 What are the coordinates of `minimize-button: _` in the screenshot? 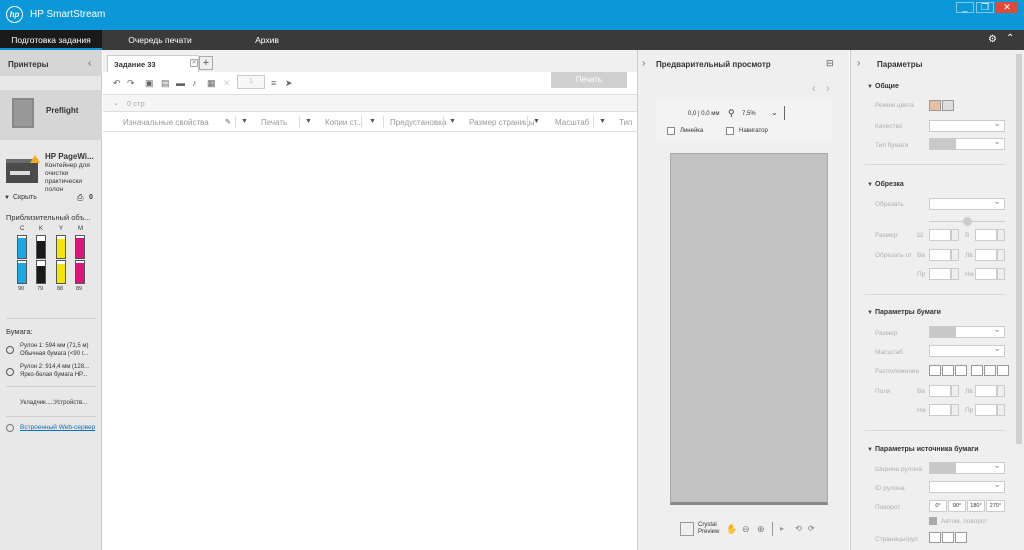 It's located at (965, 7).